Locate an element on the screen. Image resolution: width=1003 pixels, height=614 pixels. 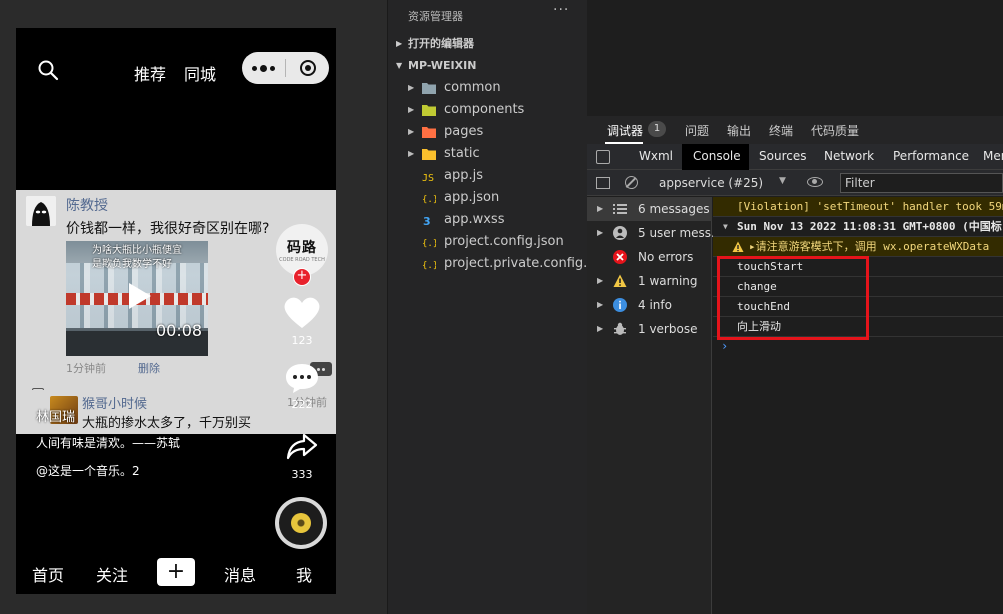
tree-item: {.} project.config.json is located at coordinates (488, 242).